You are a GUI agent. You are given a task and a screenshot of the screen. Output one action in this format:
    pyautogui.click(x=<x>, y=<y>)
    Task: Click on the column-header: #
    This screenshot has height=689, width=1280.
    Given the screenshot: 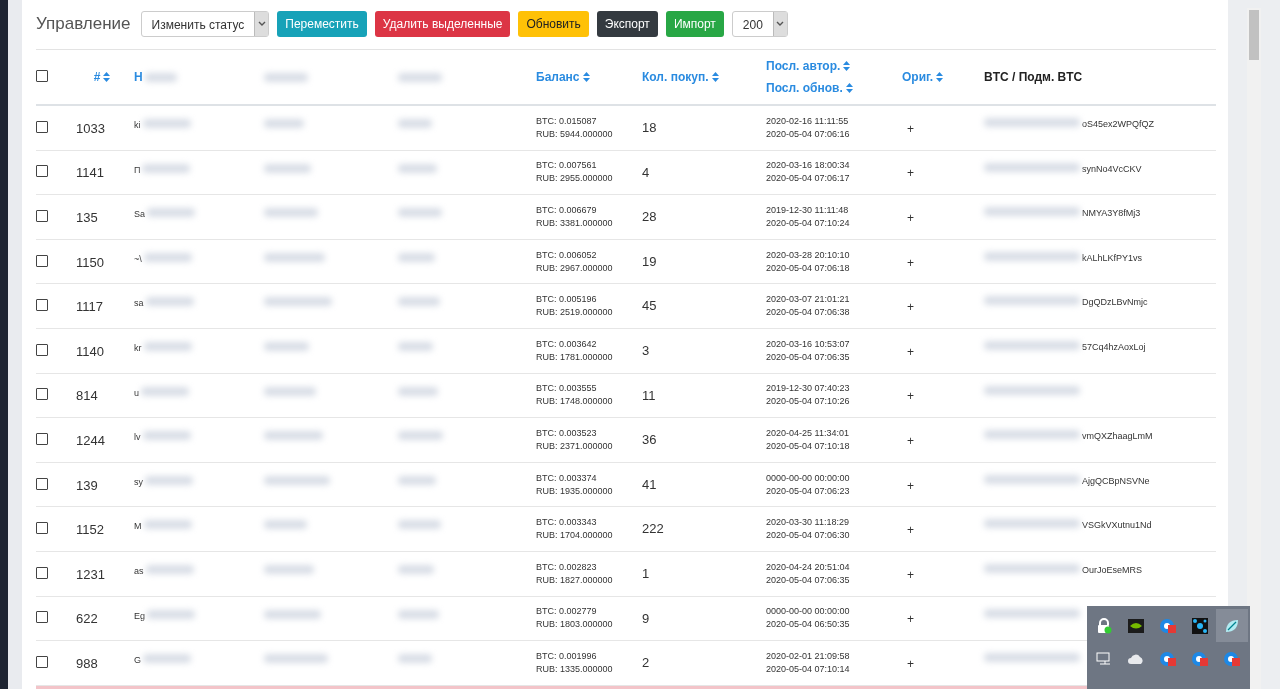 What is the action you would take?
    pyautogui.click(x=102, y=77)
    